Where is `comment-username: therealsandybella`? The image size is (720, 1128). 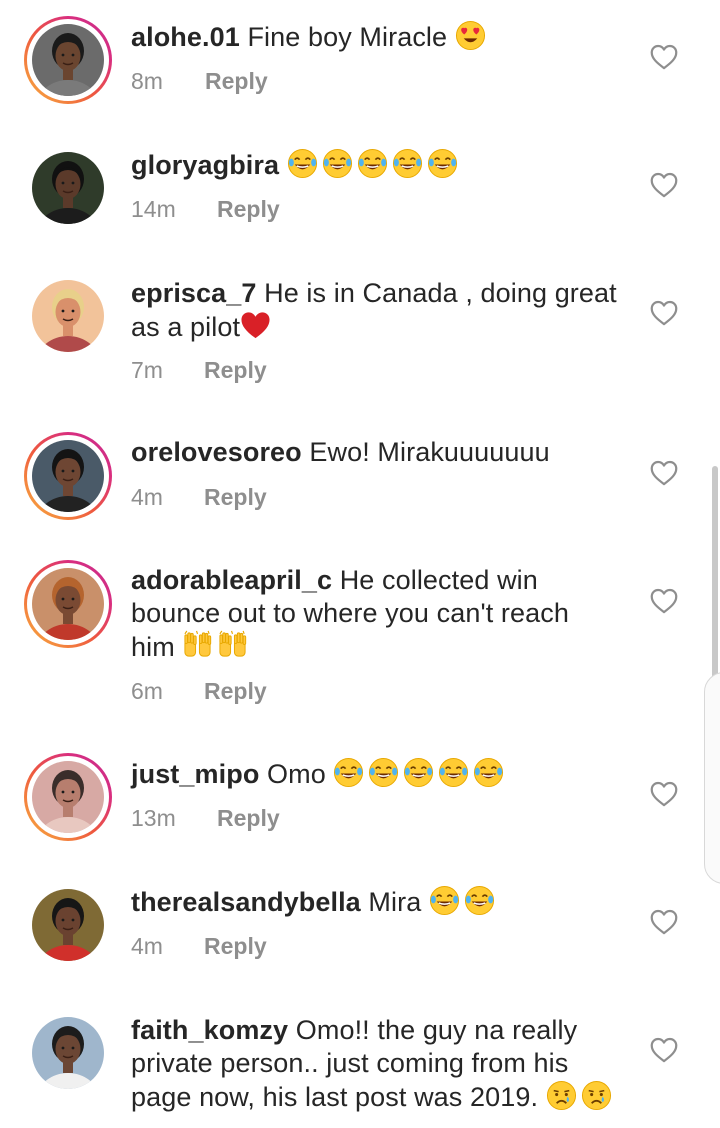 comment-username: therealsandybella is located at coordinates (246, 902).